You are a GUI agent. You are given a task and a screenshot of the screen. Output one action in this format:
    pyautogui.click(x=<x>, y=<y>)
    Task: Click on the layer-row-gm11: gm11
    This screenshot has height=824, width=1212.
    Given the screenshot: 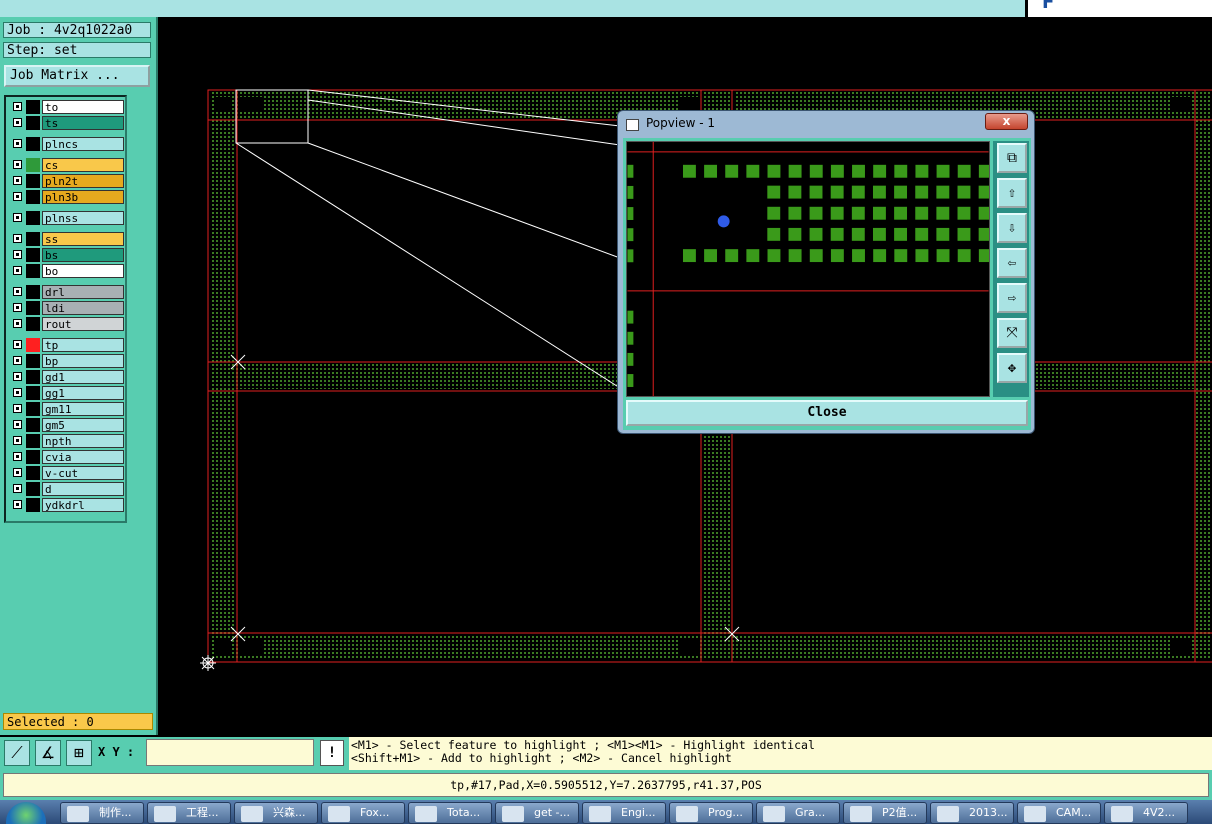 What is the action you would take?
    pyautogui.click(x=67, y=409)
    